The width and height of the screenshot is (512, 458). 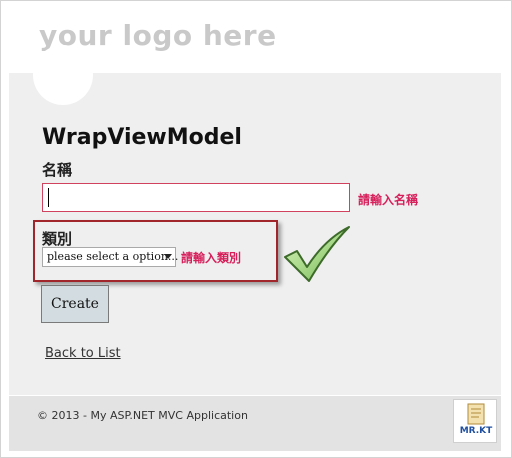 I want to click on create-button: Create, so click(x=75, y=304).